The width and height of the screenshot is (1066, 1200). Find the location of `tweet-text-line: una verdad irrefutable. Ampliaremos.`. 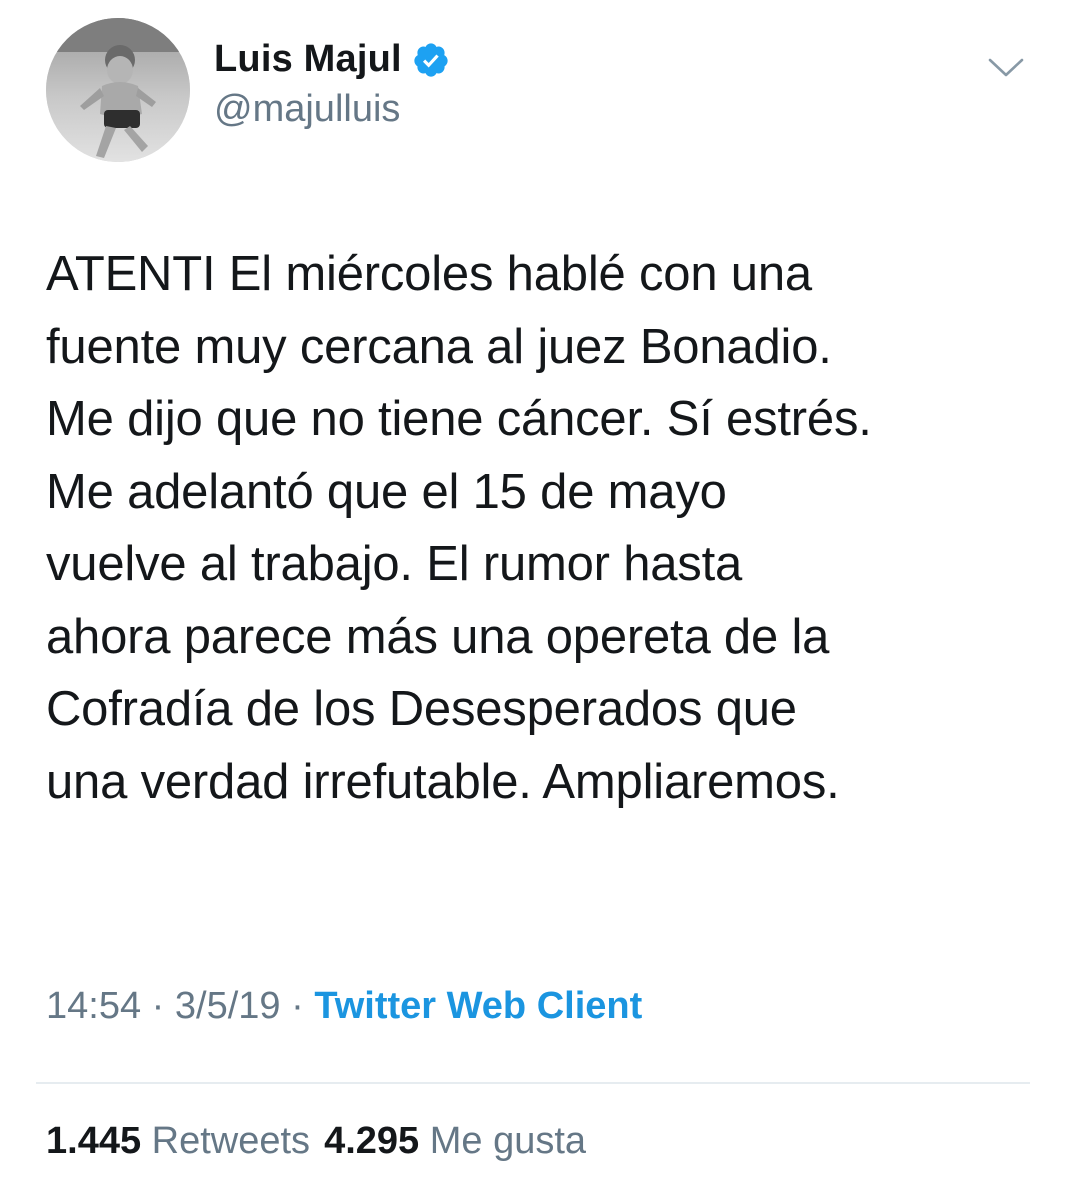

tweet-text-line: una verdad irrefutable. Ampliaremos. is located at coordinates (443, 781).